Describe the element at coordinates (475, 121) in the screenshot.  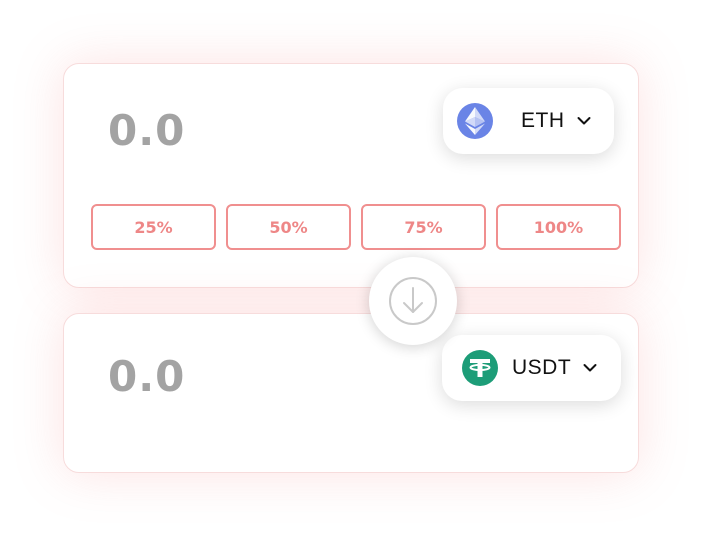
I see `ethereum-icon` at that location.